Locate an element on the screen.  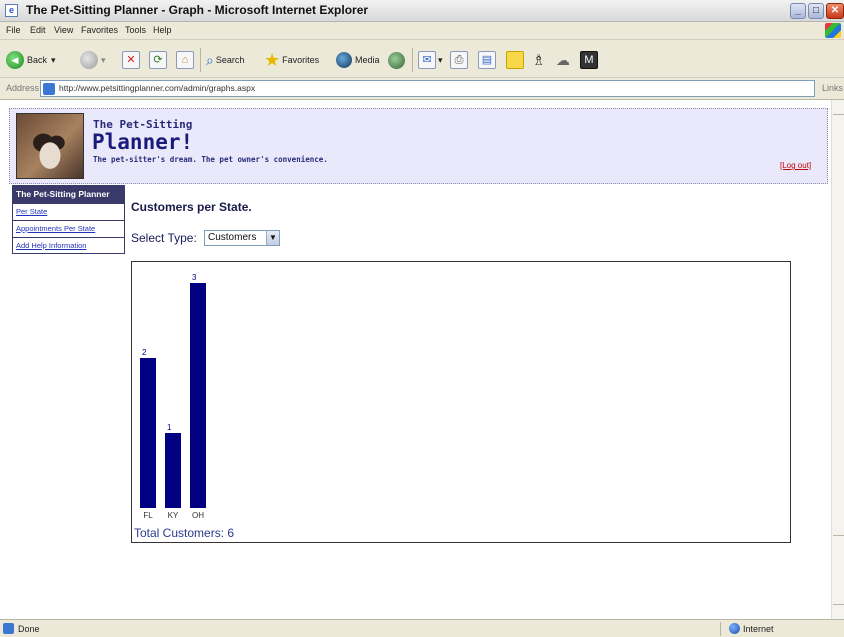
menu-bar: File Edit View Favorites Tools Help is located at coordinates (422, 31).